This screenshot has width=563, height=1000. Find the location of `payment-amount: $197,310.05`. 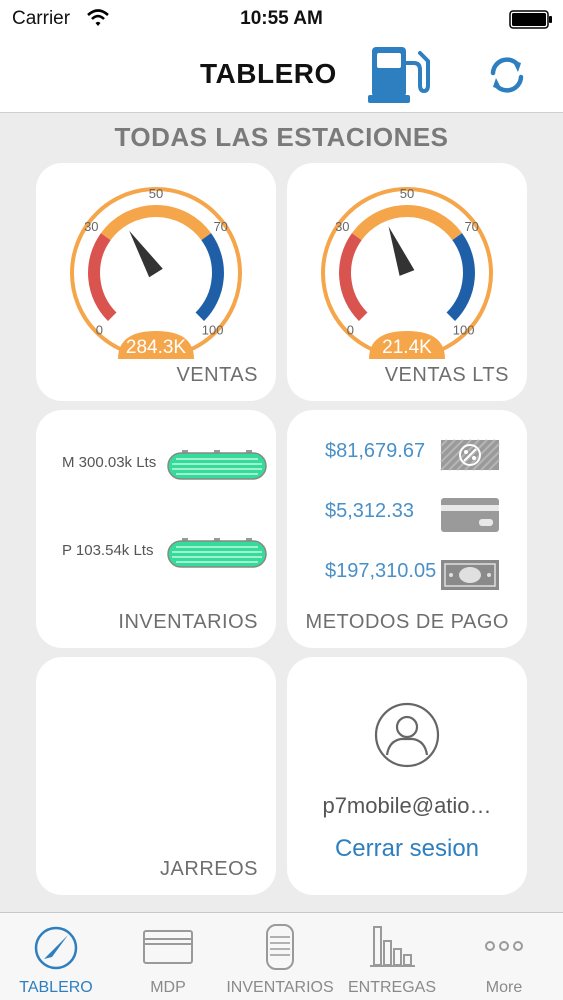

payment-amount: $197,310.05 is located at coordinates (381, 571).